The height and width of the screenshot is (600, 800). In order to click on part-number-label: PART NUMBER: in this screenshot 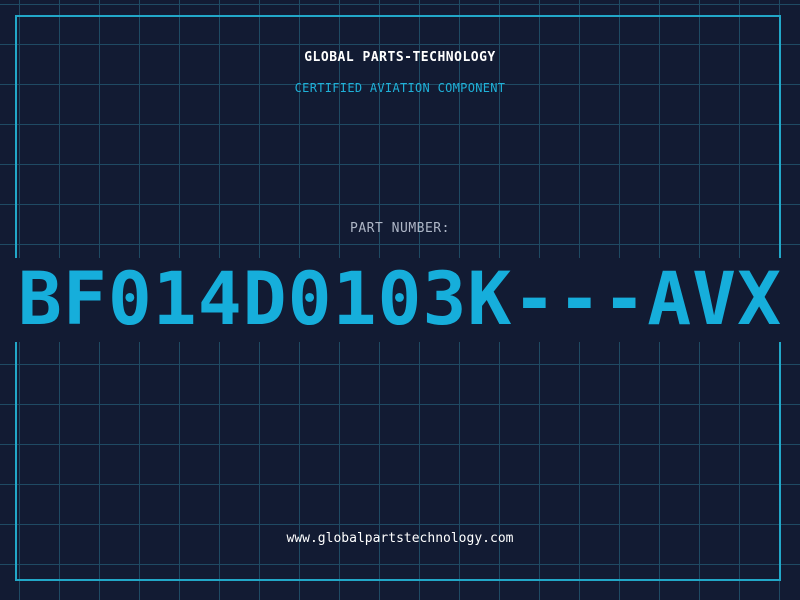, I will do `click(400, 228)`.